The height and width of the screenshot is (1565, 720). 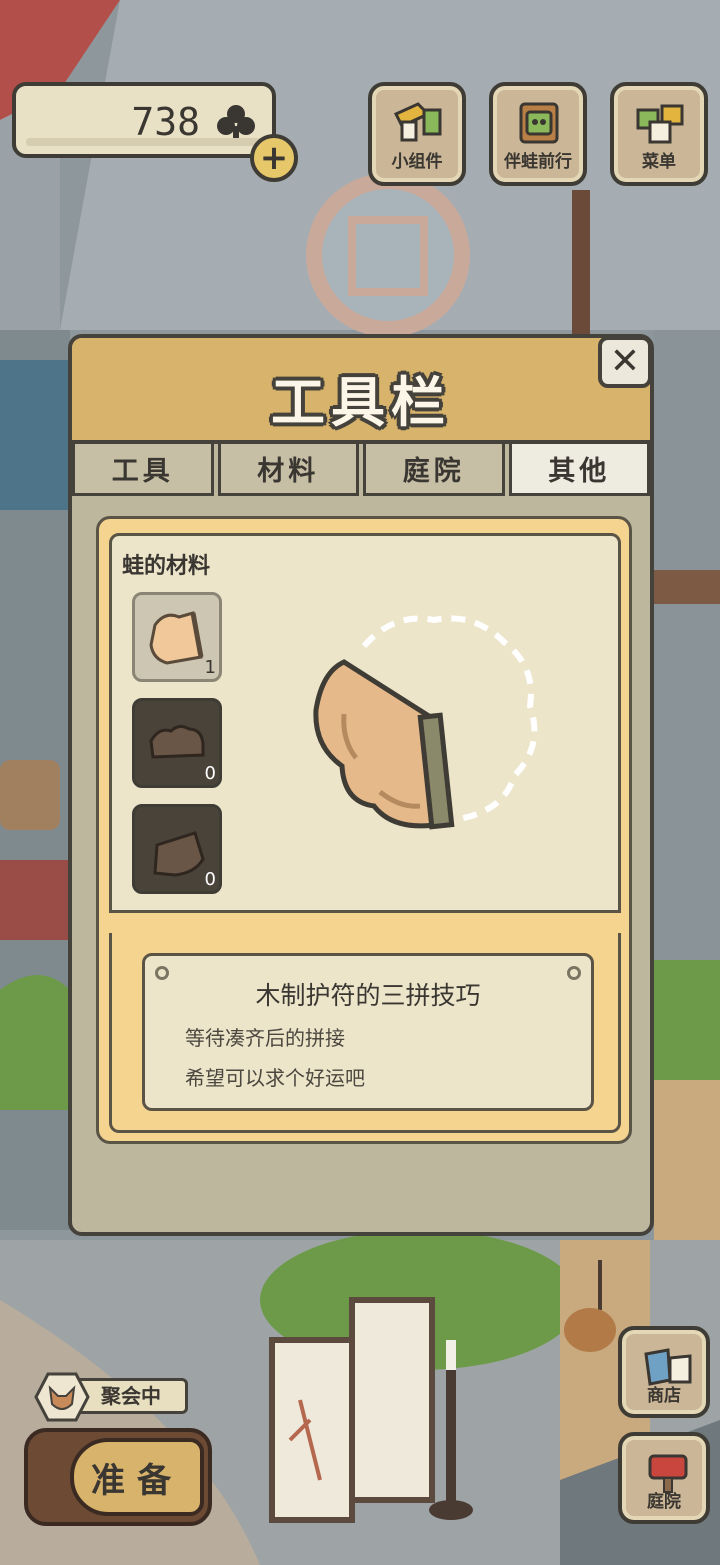 What do you see at coordinates (538, 162) in the screenshot?
I see `frog-journey-label: 伴蛙前行` at bounding box center [538, 162].